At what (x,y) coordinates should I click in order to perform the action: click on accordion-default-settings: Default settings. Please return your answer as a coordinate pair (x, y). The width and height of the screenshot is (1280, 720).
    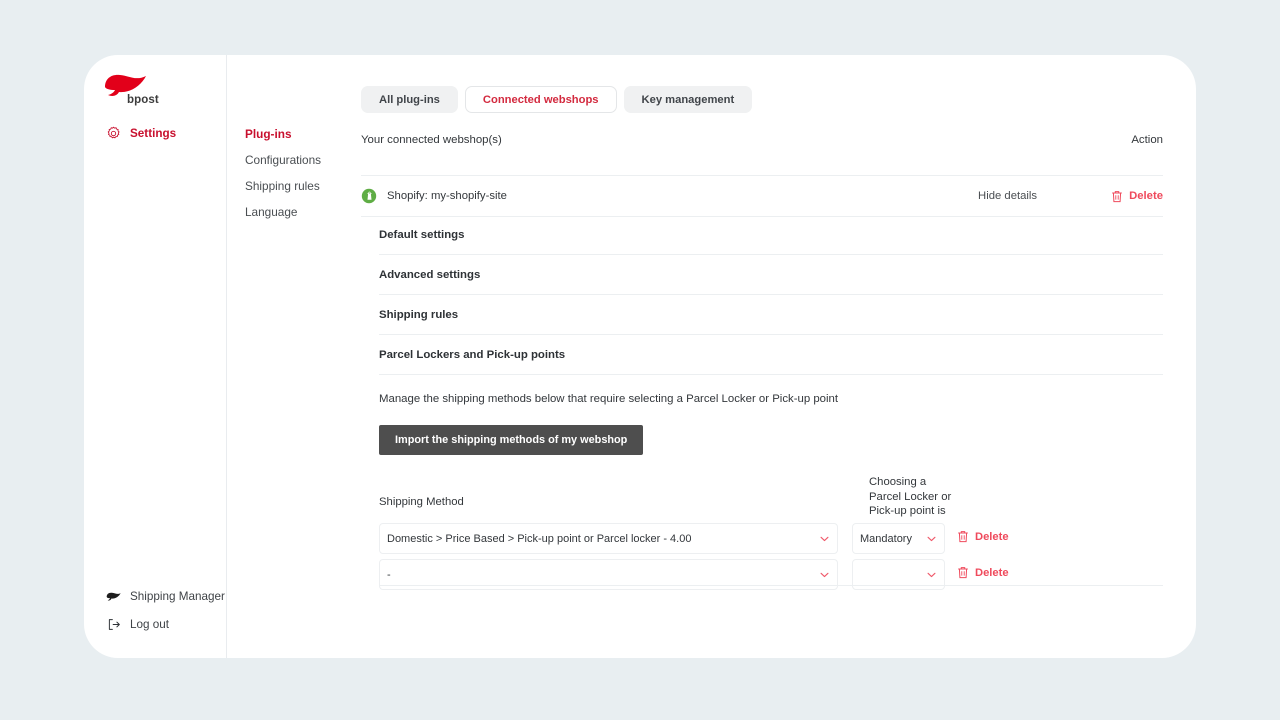
    Looking at the image, I should click on (771, 235).